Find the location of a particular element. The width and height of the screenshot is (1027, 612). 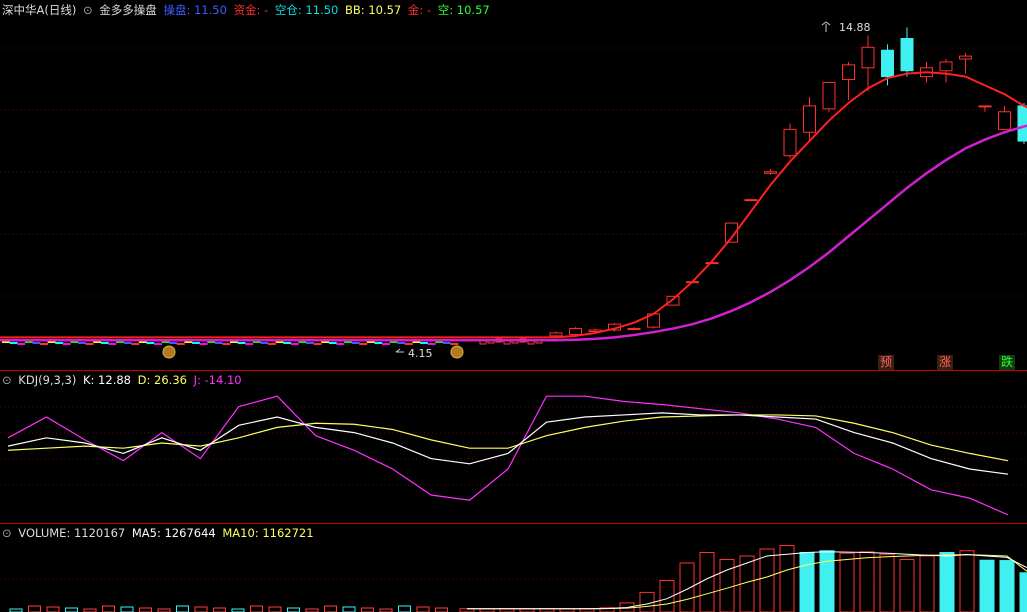

high-marker-icon is located at coordinates (826, 26).